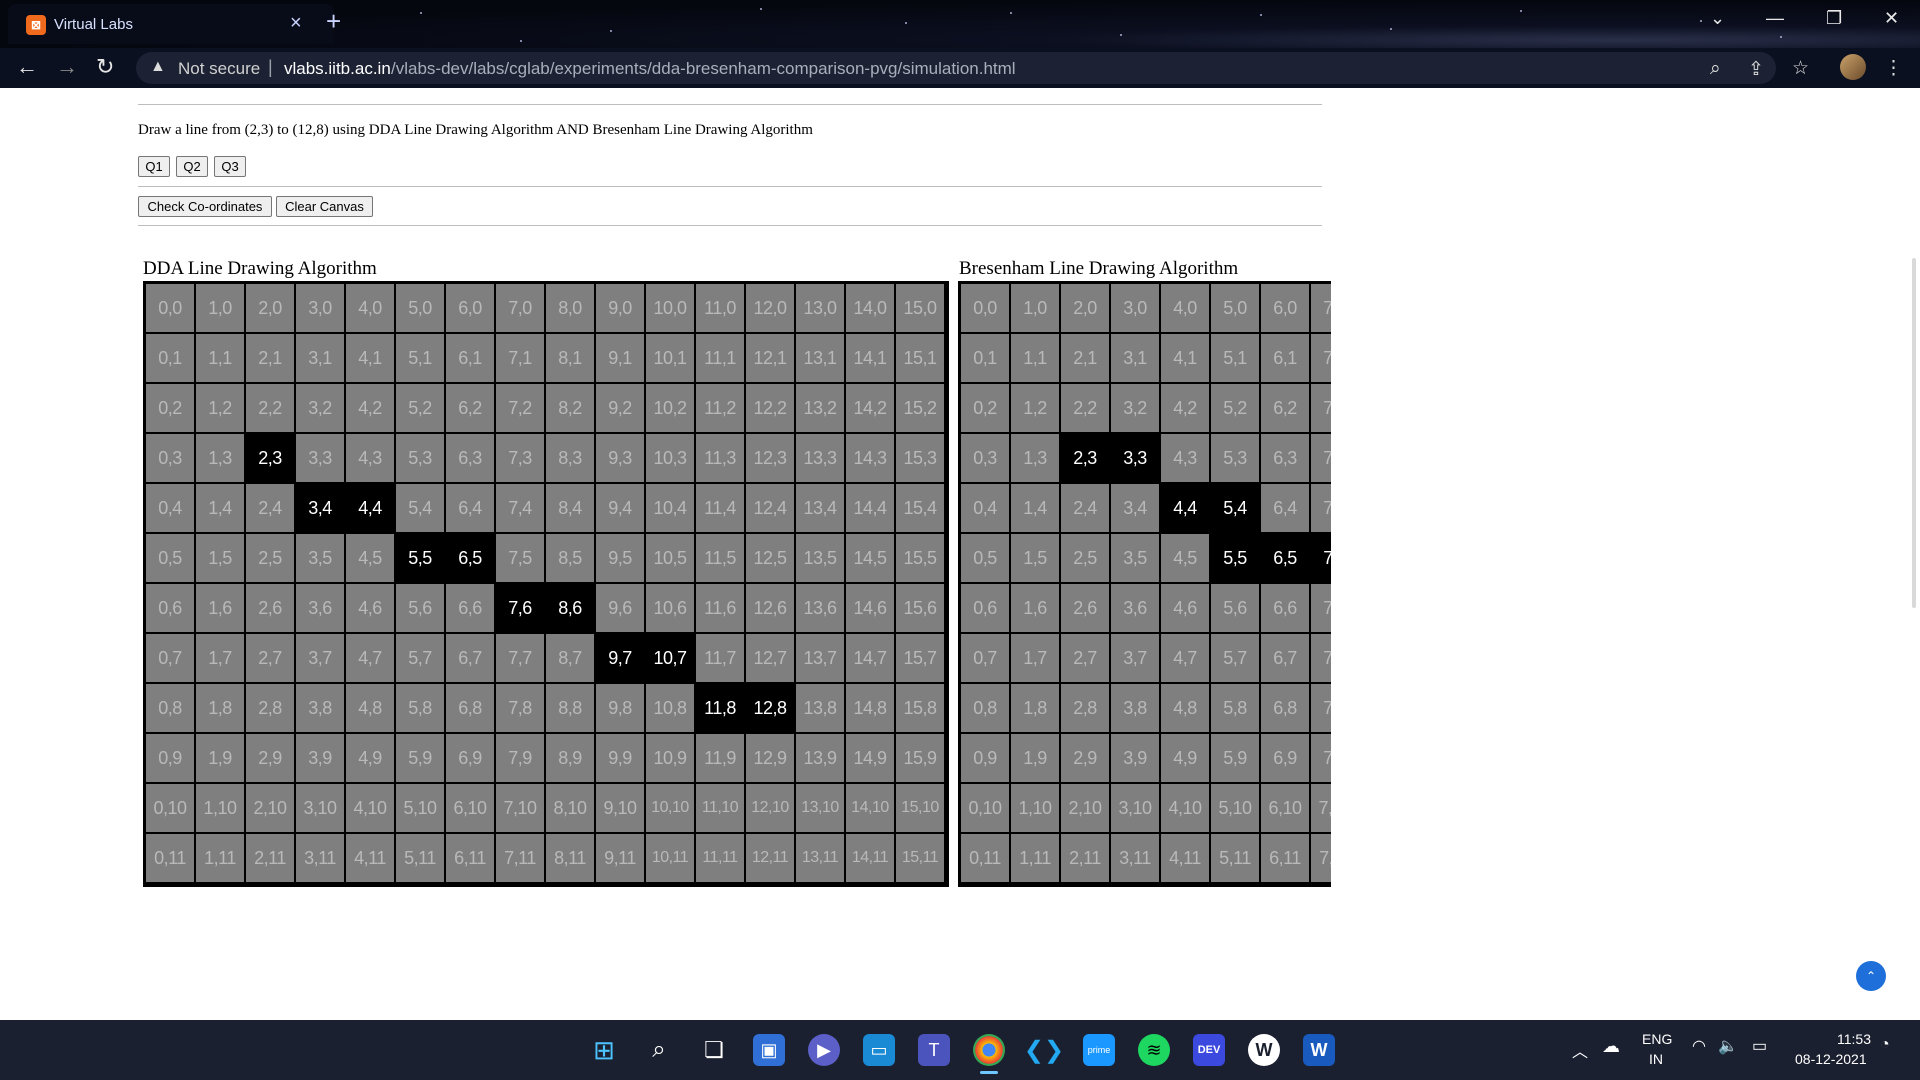  What do you see at coordinates (470, 408) in the screenshot?
I see `grid-cell: 6,2` at bounding box center [470, 408].